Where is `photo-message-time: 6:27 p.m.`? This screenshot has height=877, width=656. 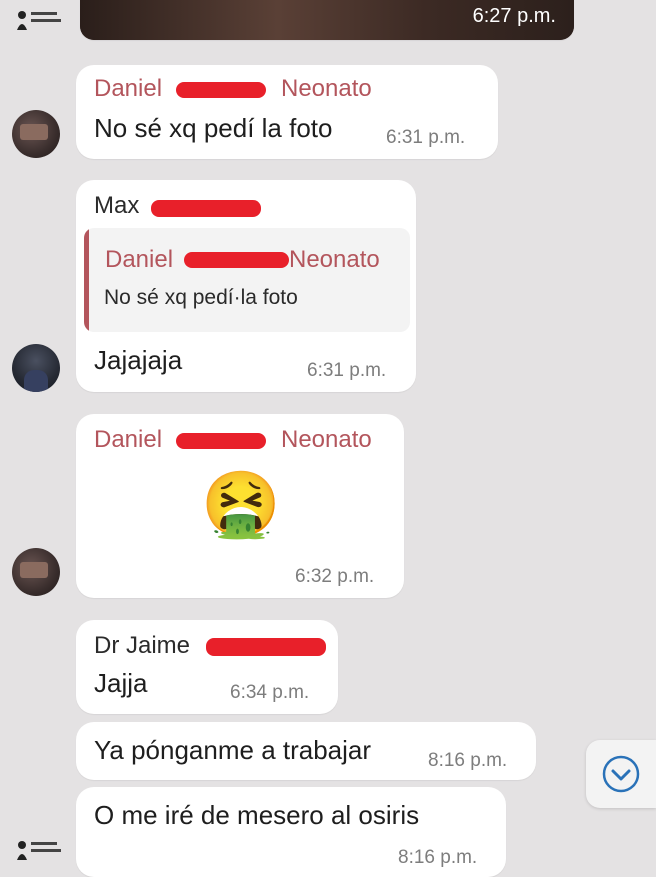
photo-message-time: 6:27 p.m. is located at coordinates (514, 16).